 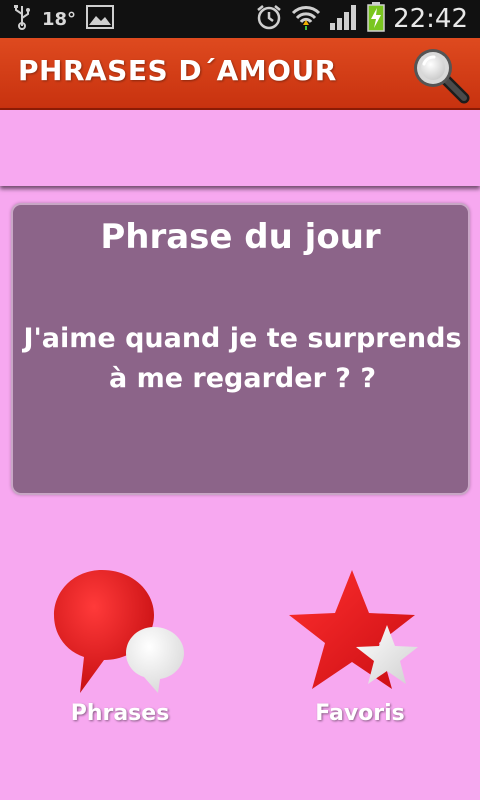 I want to click on card-title: Phrase du jour, so click(x=240, y=237).